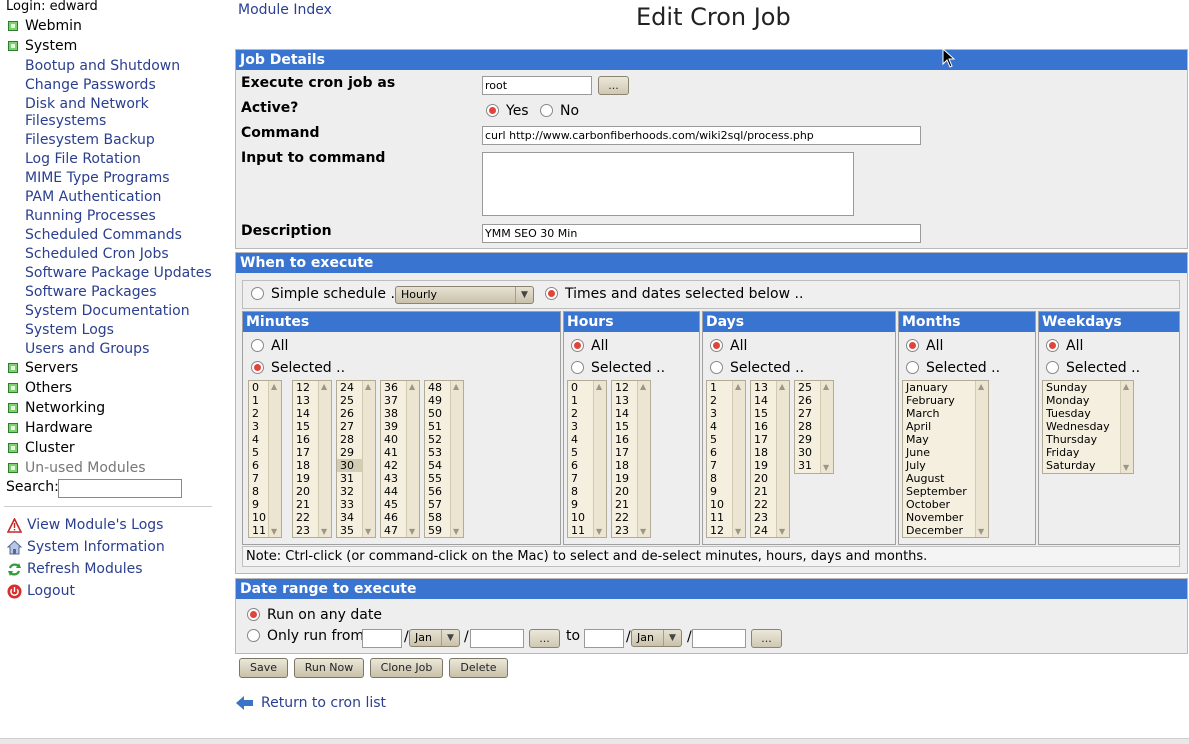  Describe the element at coordinates (939, 452) in the screenshot. I see `list-option: June` at that location.